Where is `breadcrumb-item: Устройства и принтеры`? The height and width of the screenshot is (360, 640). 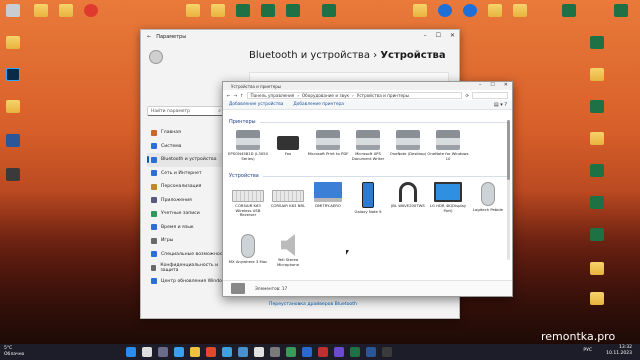
breadcrumb-item: Устройства и принтеры is located at coordinates (383, 95).